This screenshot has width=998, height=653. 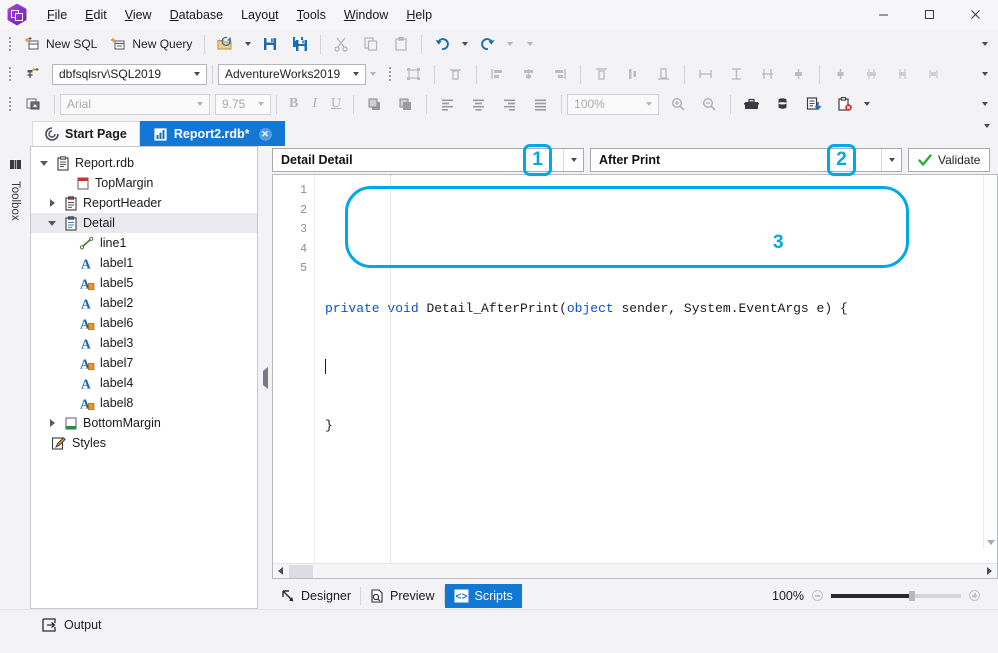 I want to click on format-overflow-button, so click(x=985, y=104).